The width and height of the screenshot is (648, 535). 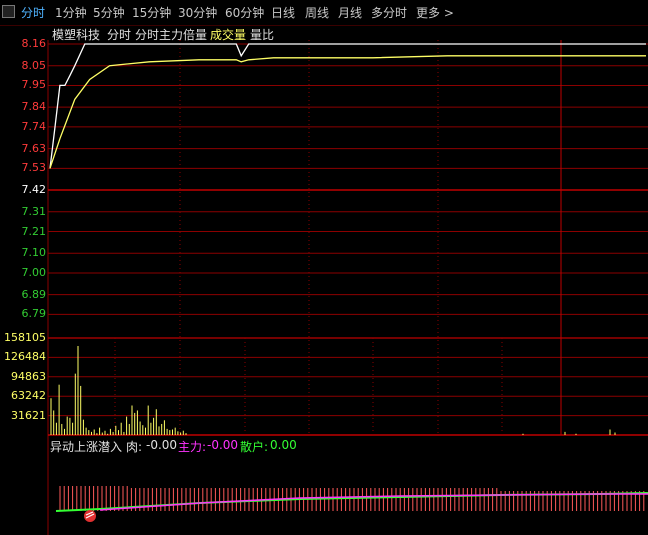 I want to click on price-tick-label: 8.16, so click(x=34, y=43).